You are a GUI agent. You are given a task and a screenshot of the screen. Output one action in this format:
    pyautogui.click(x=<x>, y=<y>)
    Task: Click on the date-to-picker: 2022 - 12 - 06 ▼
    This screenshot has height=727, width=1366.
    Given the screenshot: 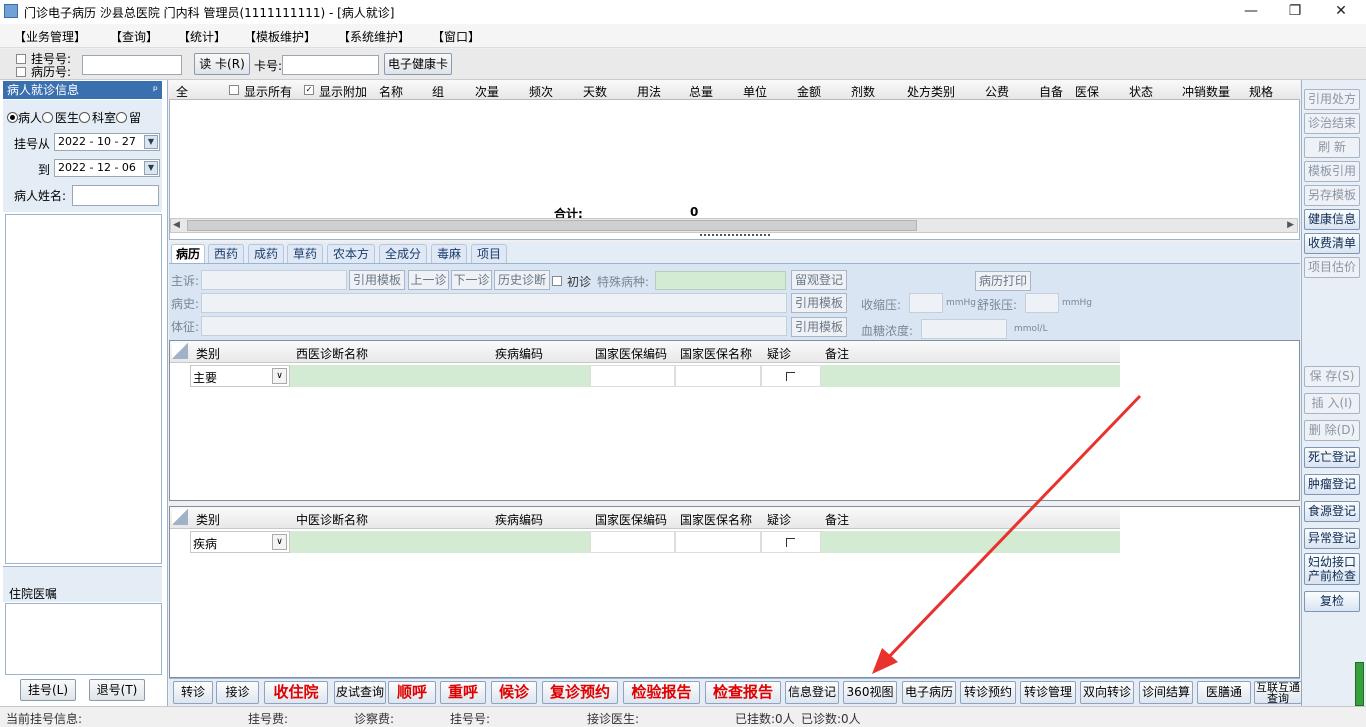 What is the action you would take?
    pyautogui.click(x=107, y=168)
    